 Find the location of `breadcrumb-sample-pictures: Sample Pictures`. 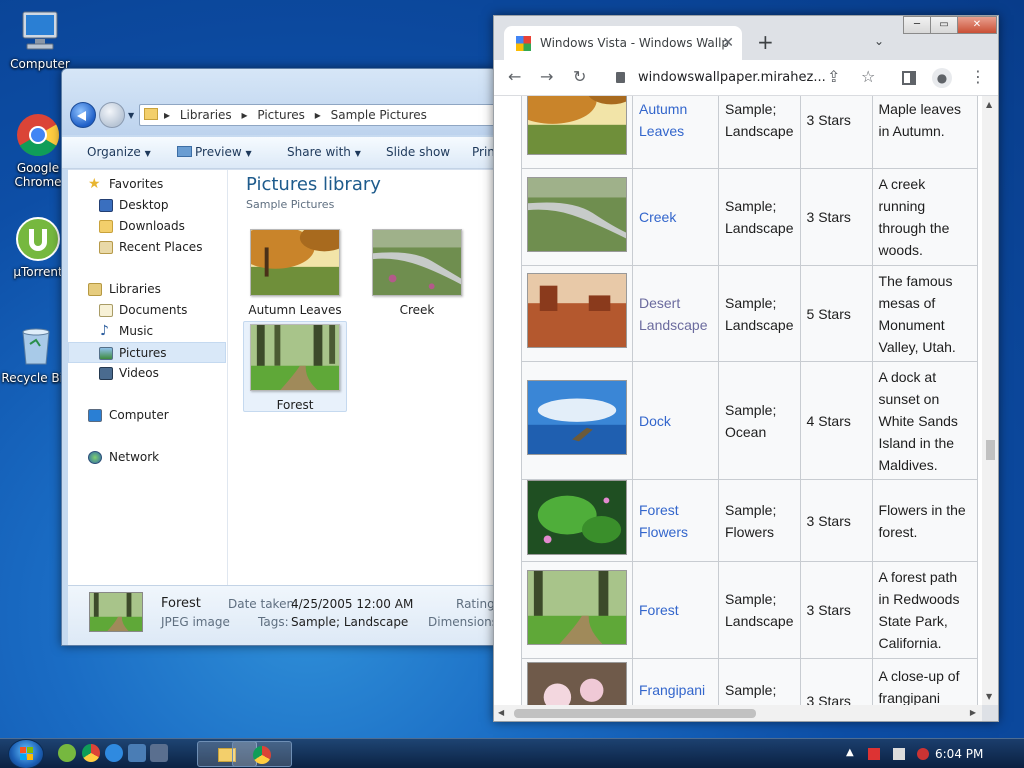

breadcrumb-sample-pictures: Sample Pictures is located at coordinates (379, 115).